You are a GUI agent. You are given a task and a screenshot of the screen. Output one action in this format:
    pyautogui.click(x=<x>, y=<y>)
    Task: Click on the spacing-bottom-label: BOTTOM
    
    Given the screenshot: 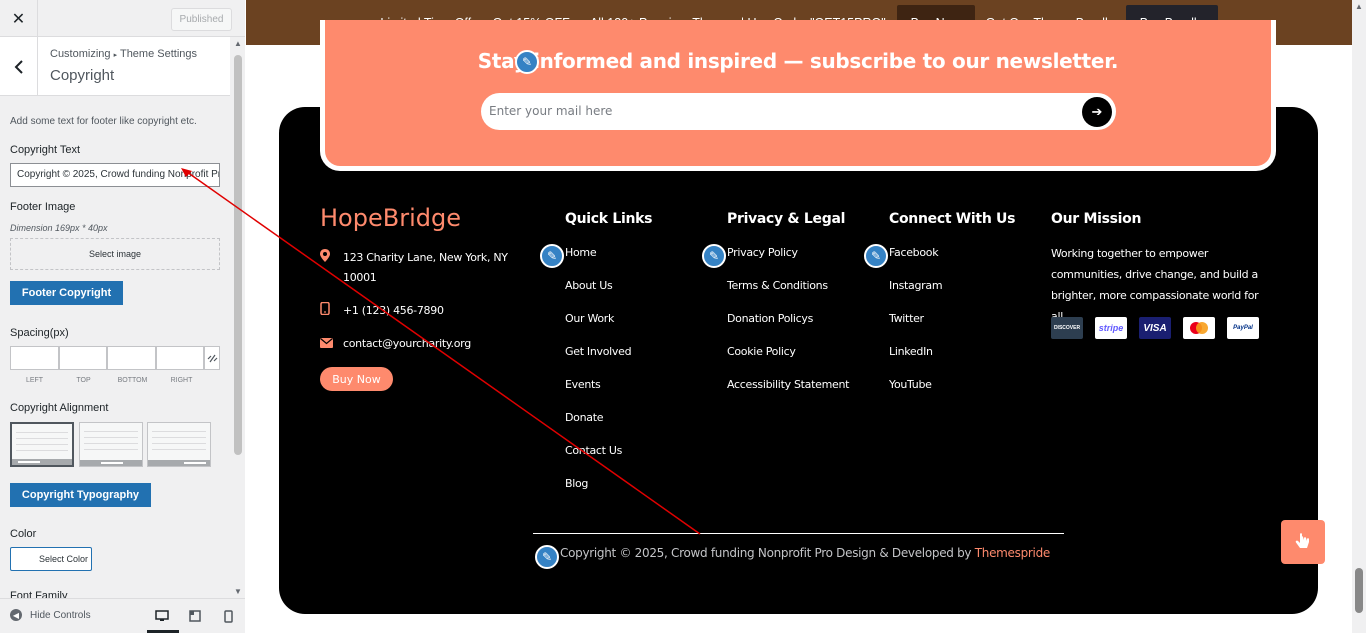 What is the action you would take?
    pyautogui.click(x=132, y=380)
    